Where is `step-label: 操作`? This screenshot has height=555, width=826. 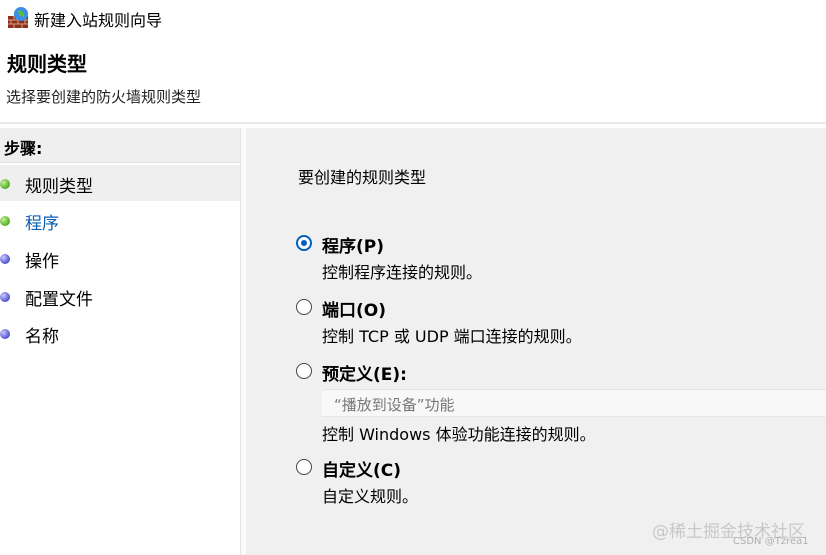
step-label: 操作 is located at coordinates (42, 262).